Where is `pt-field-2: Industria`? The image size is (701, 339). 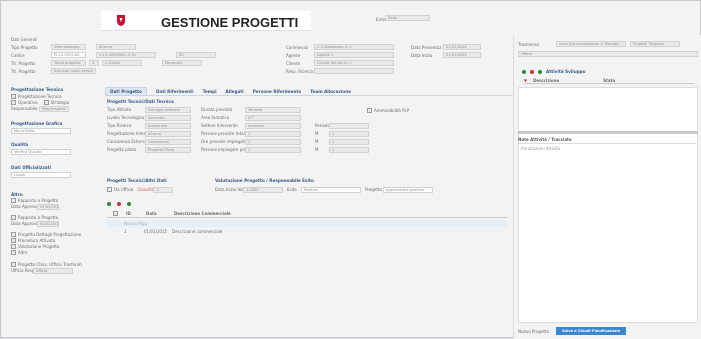 pt-field-2: Industria is located at coordinates (273, 125).